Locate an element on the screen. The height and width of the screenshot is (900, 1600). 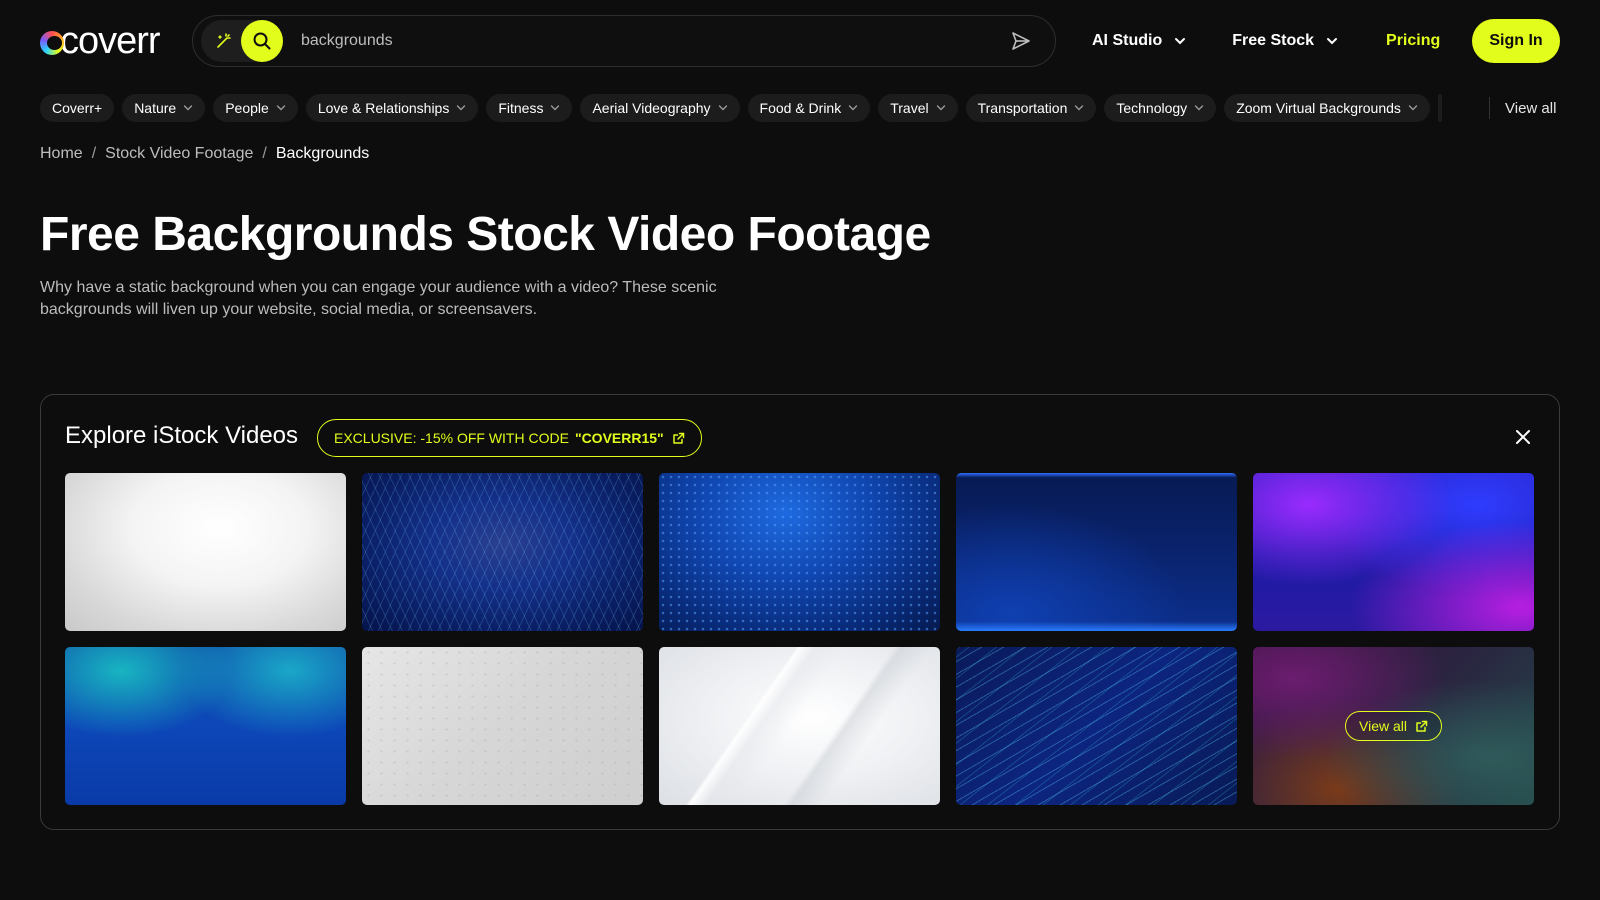
category-pill-label: Coverr+ is located at coordinates (77, 108).